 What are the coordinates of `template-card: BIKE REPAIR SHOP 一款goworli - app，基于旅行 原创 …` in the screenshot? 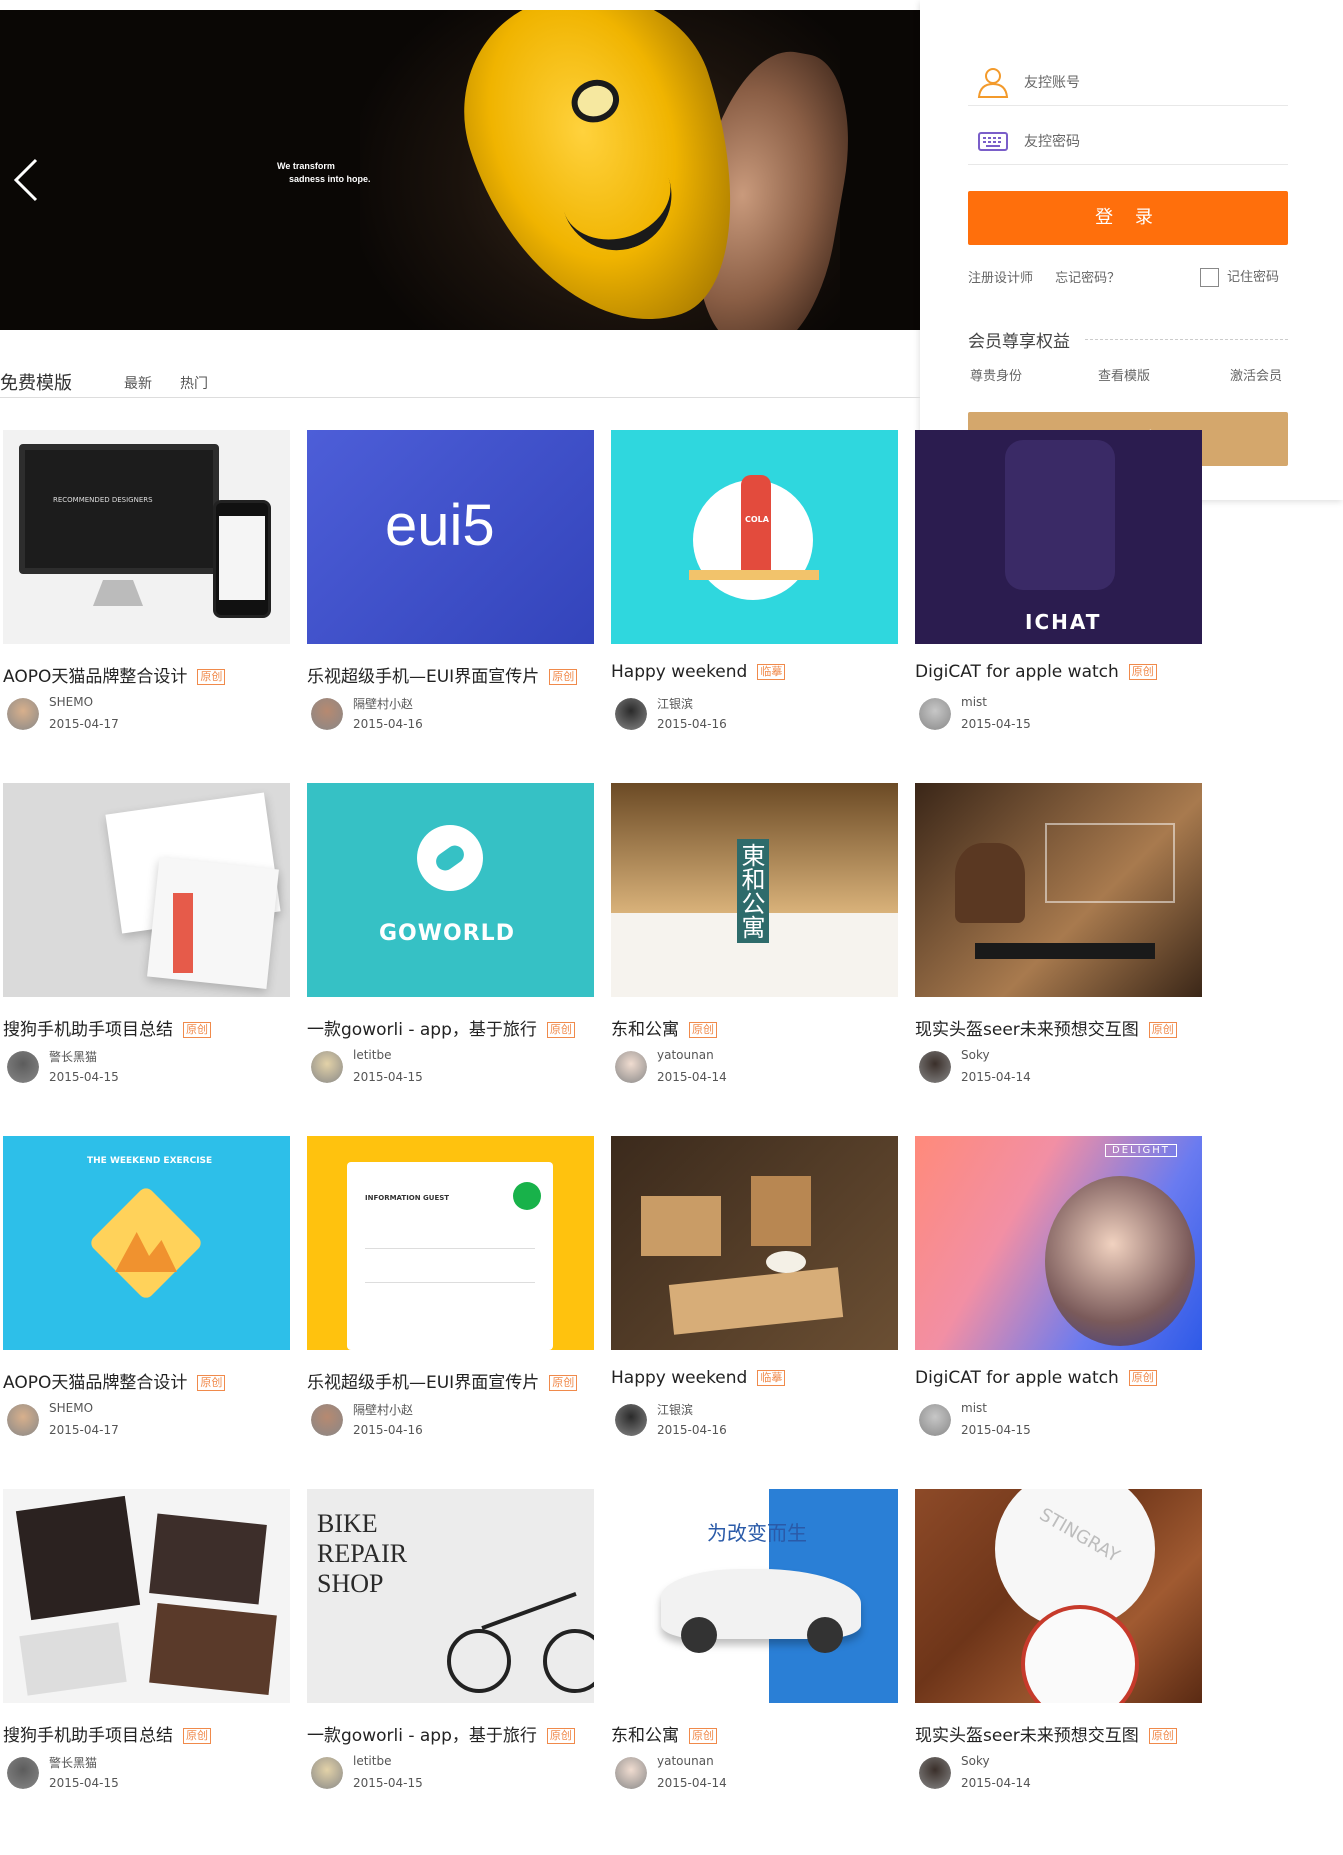 It's located at (450, 1654).